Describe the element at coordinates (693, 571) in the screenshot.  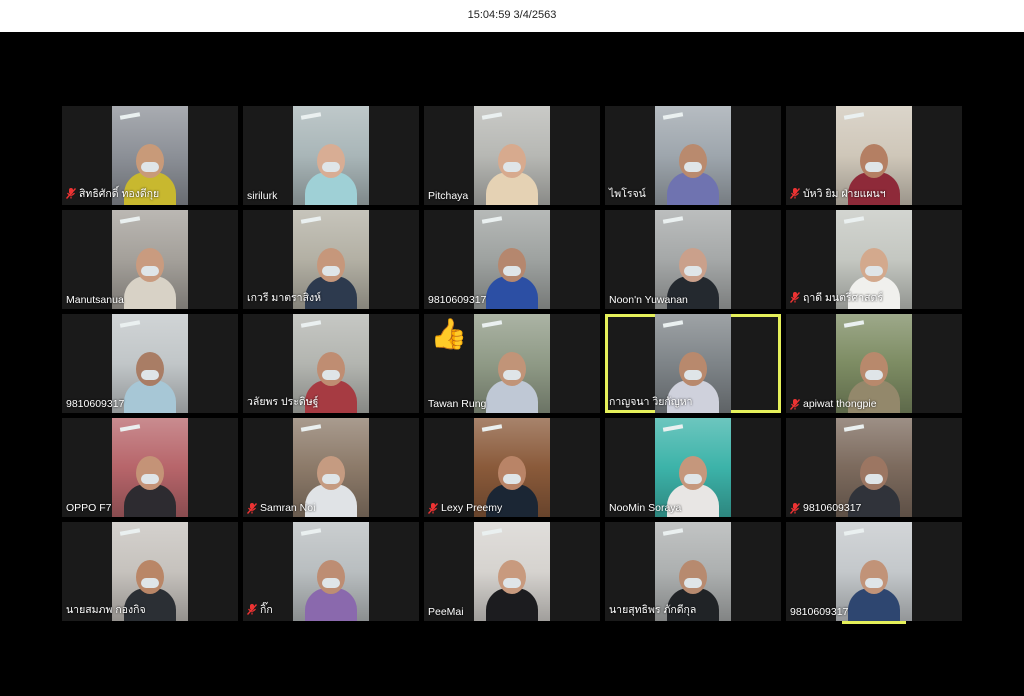
I see `participant-tile: นายสุทธิพร ภักดีกุล` at that location.